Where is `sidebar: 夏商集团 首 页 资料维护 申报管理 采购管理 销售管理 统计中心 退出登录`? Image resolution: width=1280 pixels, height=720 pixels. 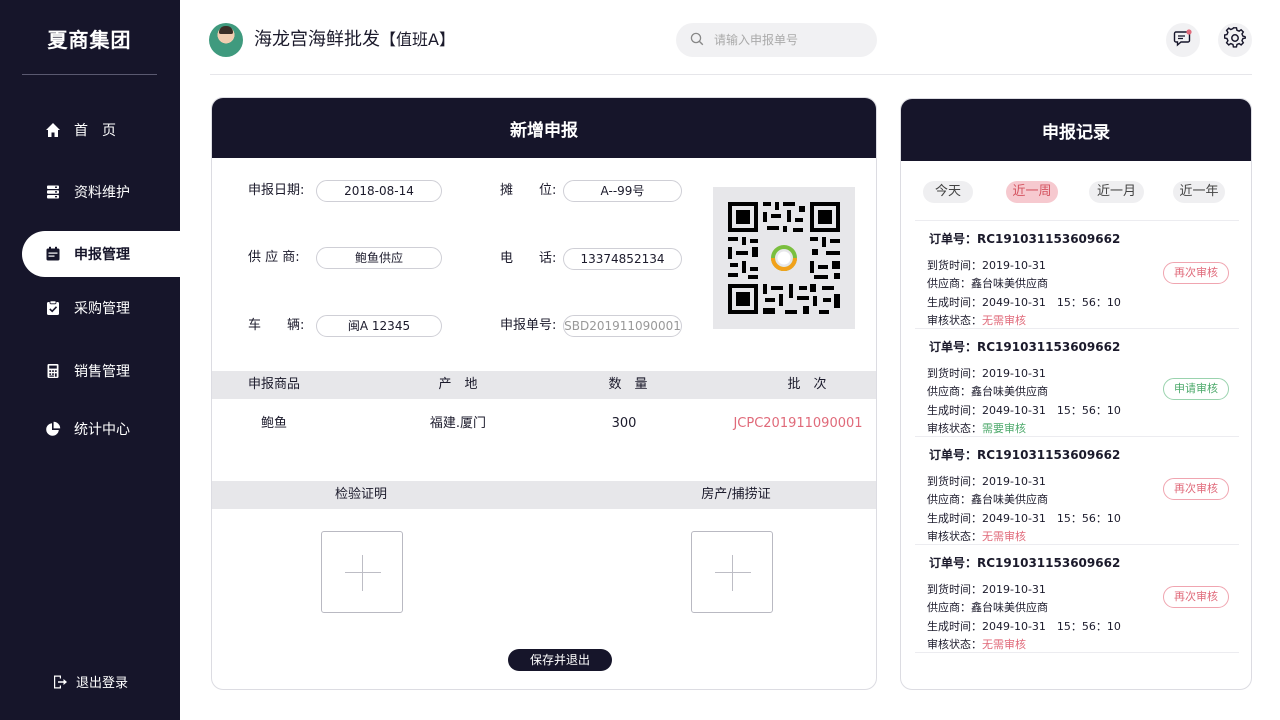
sidebar: 夏商集团 首 页 资料维护 申报管理 采购管理 销售管理 统计中心 退出登录 is located at coordinates (90, 360).